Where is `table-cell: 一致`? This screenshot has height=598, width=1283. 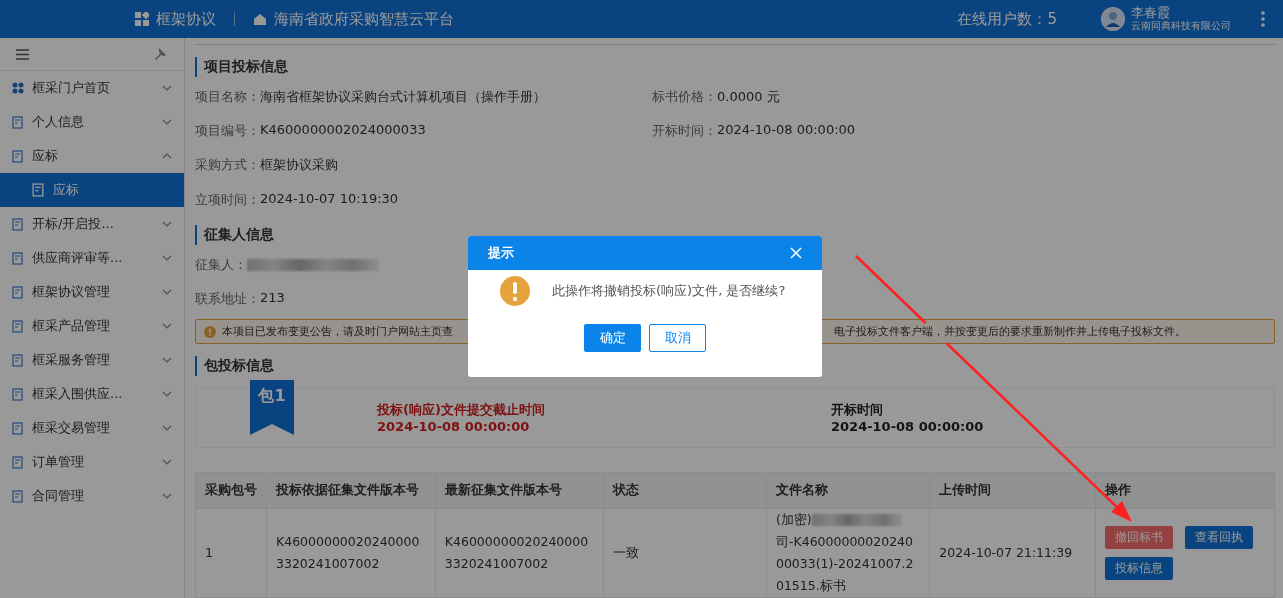
table-cell: 一致 is located at coordinates (685, 553).